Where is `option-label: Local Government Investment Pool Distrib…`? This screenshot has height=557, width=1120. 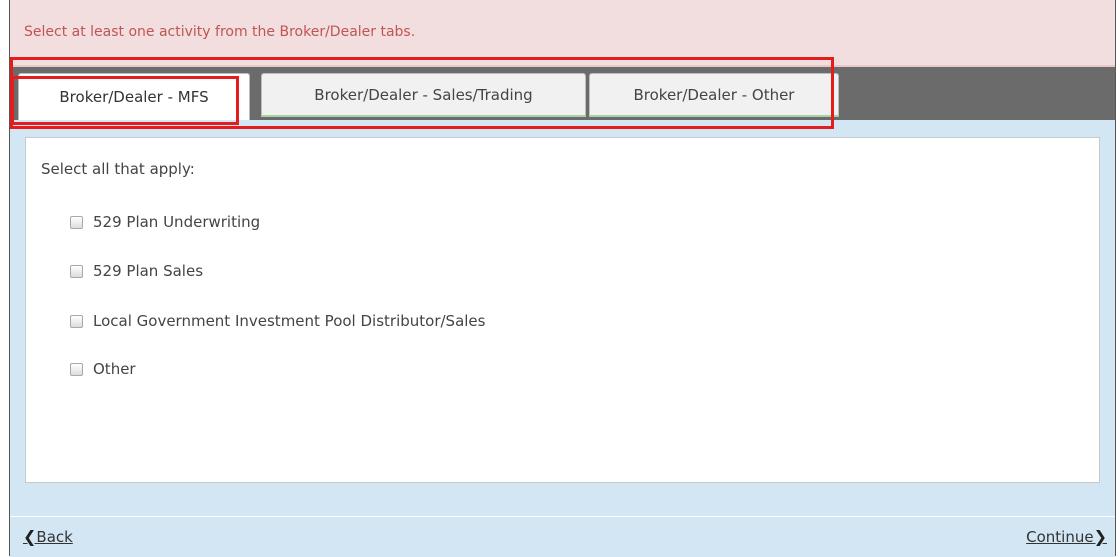 option-label: Local Government Investment Pool Distrib… is located at coordinates (289, 321).